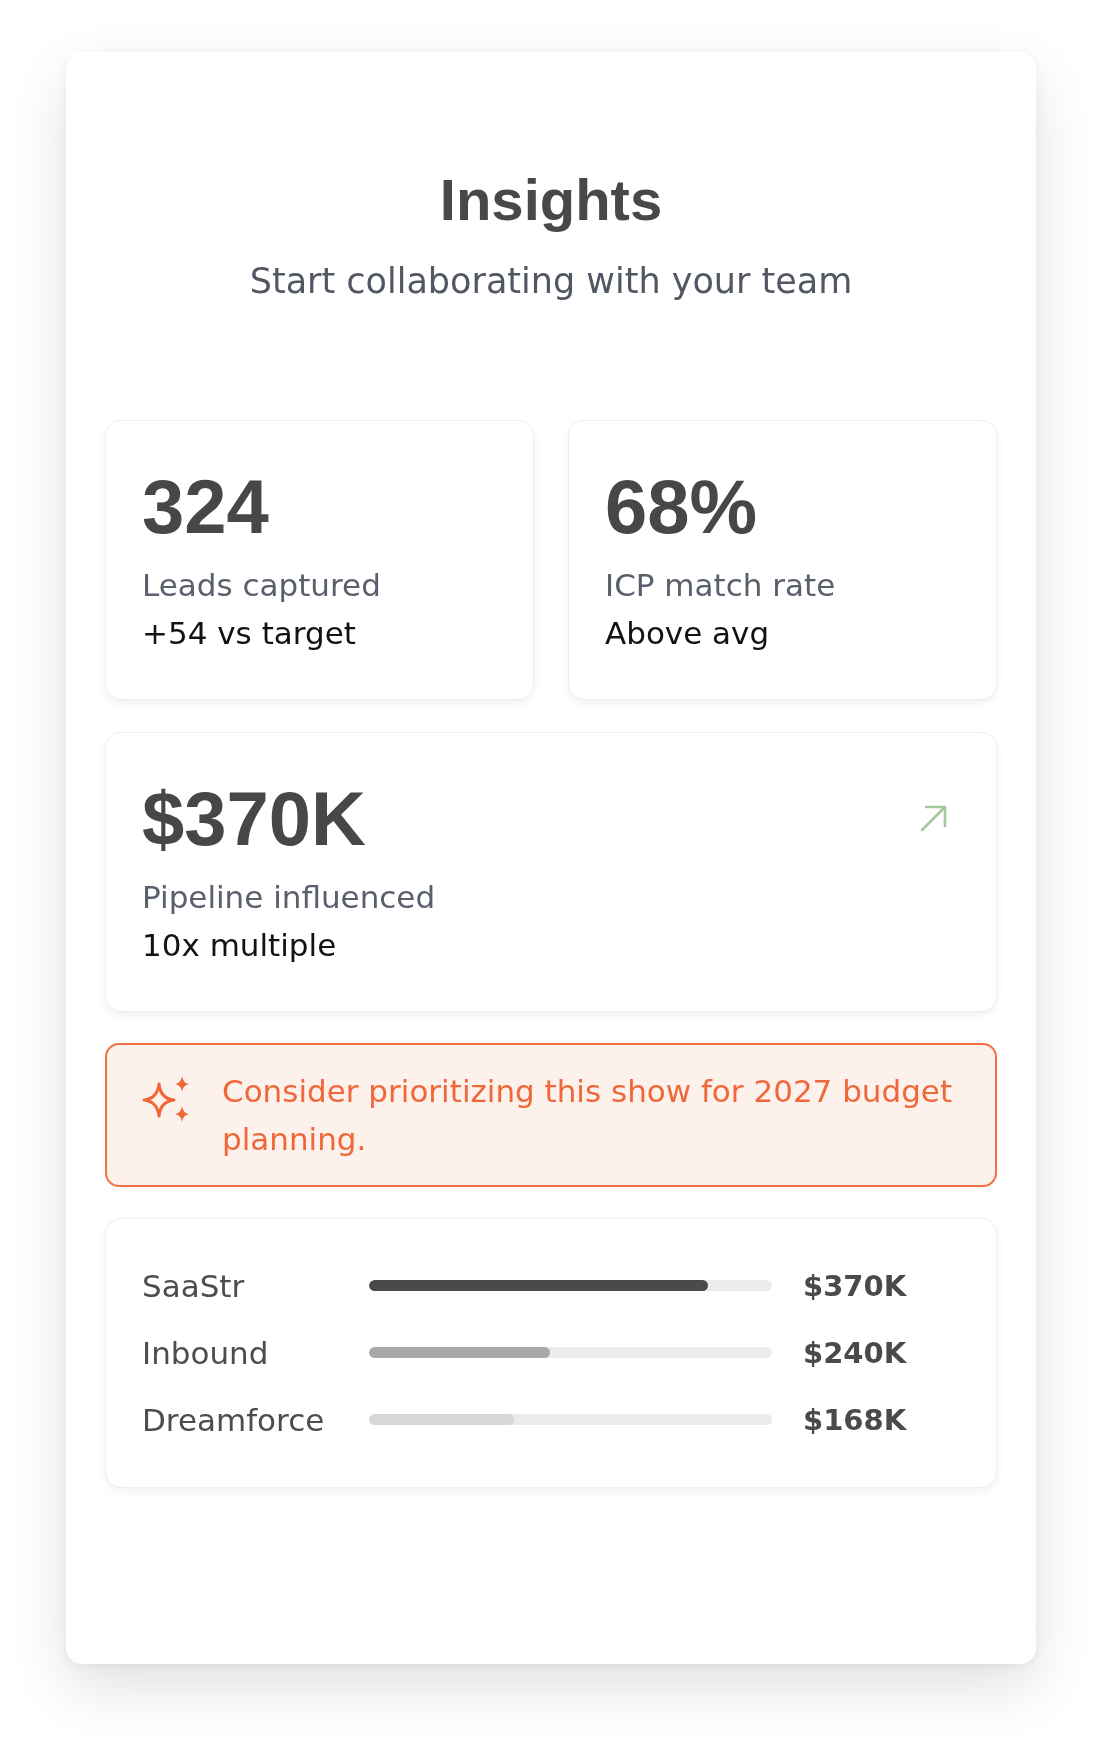 The width and height of the screenshot is (1102, 1744). What do you see at coordinates (551, 200) in the screenshot?
I see `panel-title: Insights` at bounding box center [551, 200].